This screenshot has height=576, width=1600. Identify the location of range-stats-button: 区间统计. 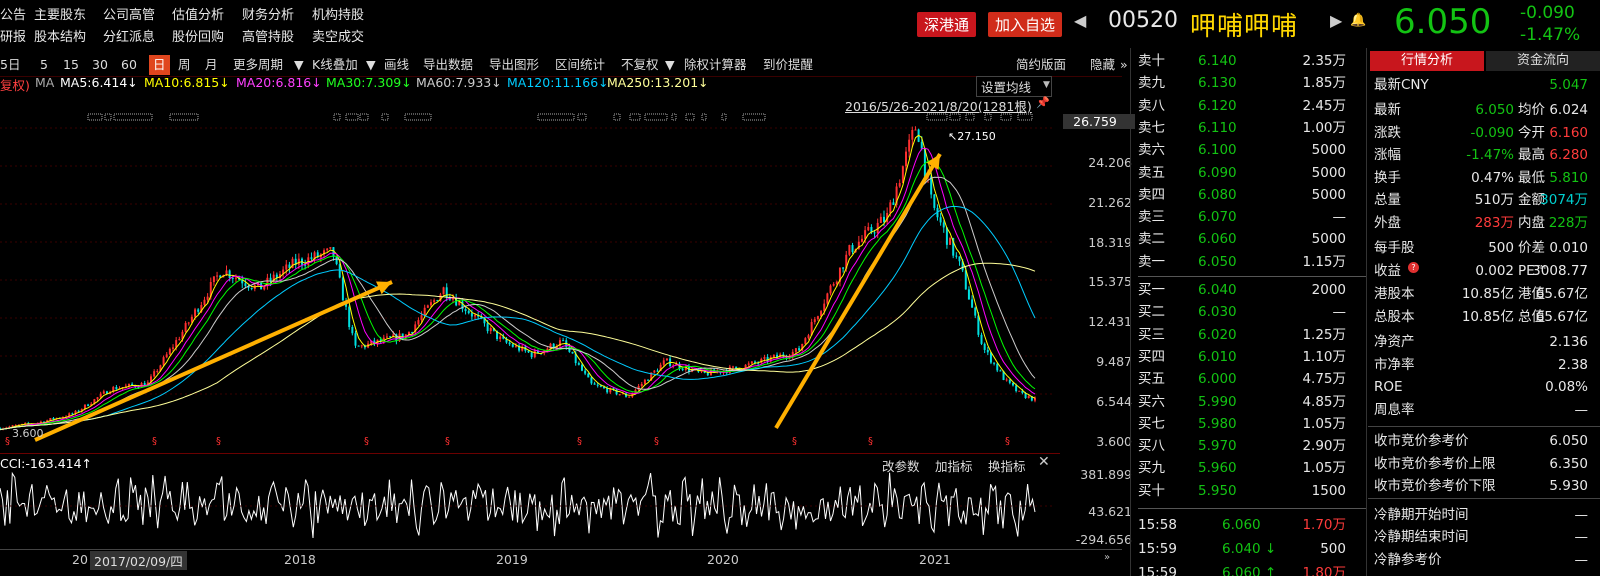
(580, 65).